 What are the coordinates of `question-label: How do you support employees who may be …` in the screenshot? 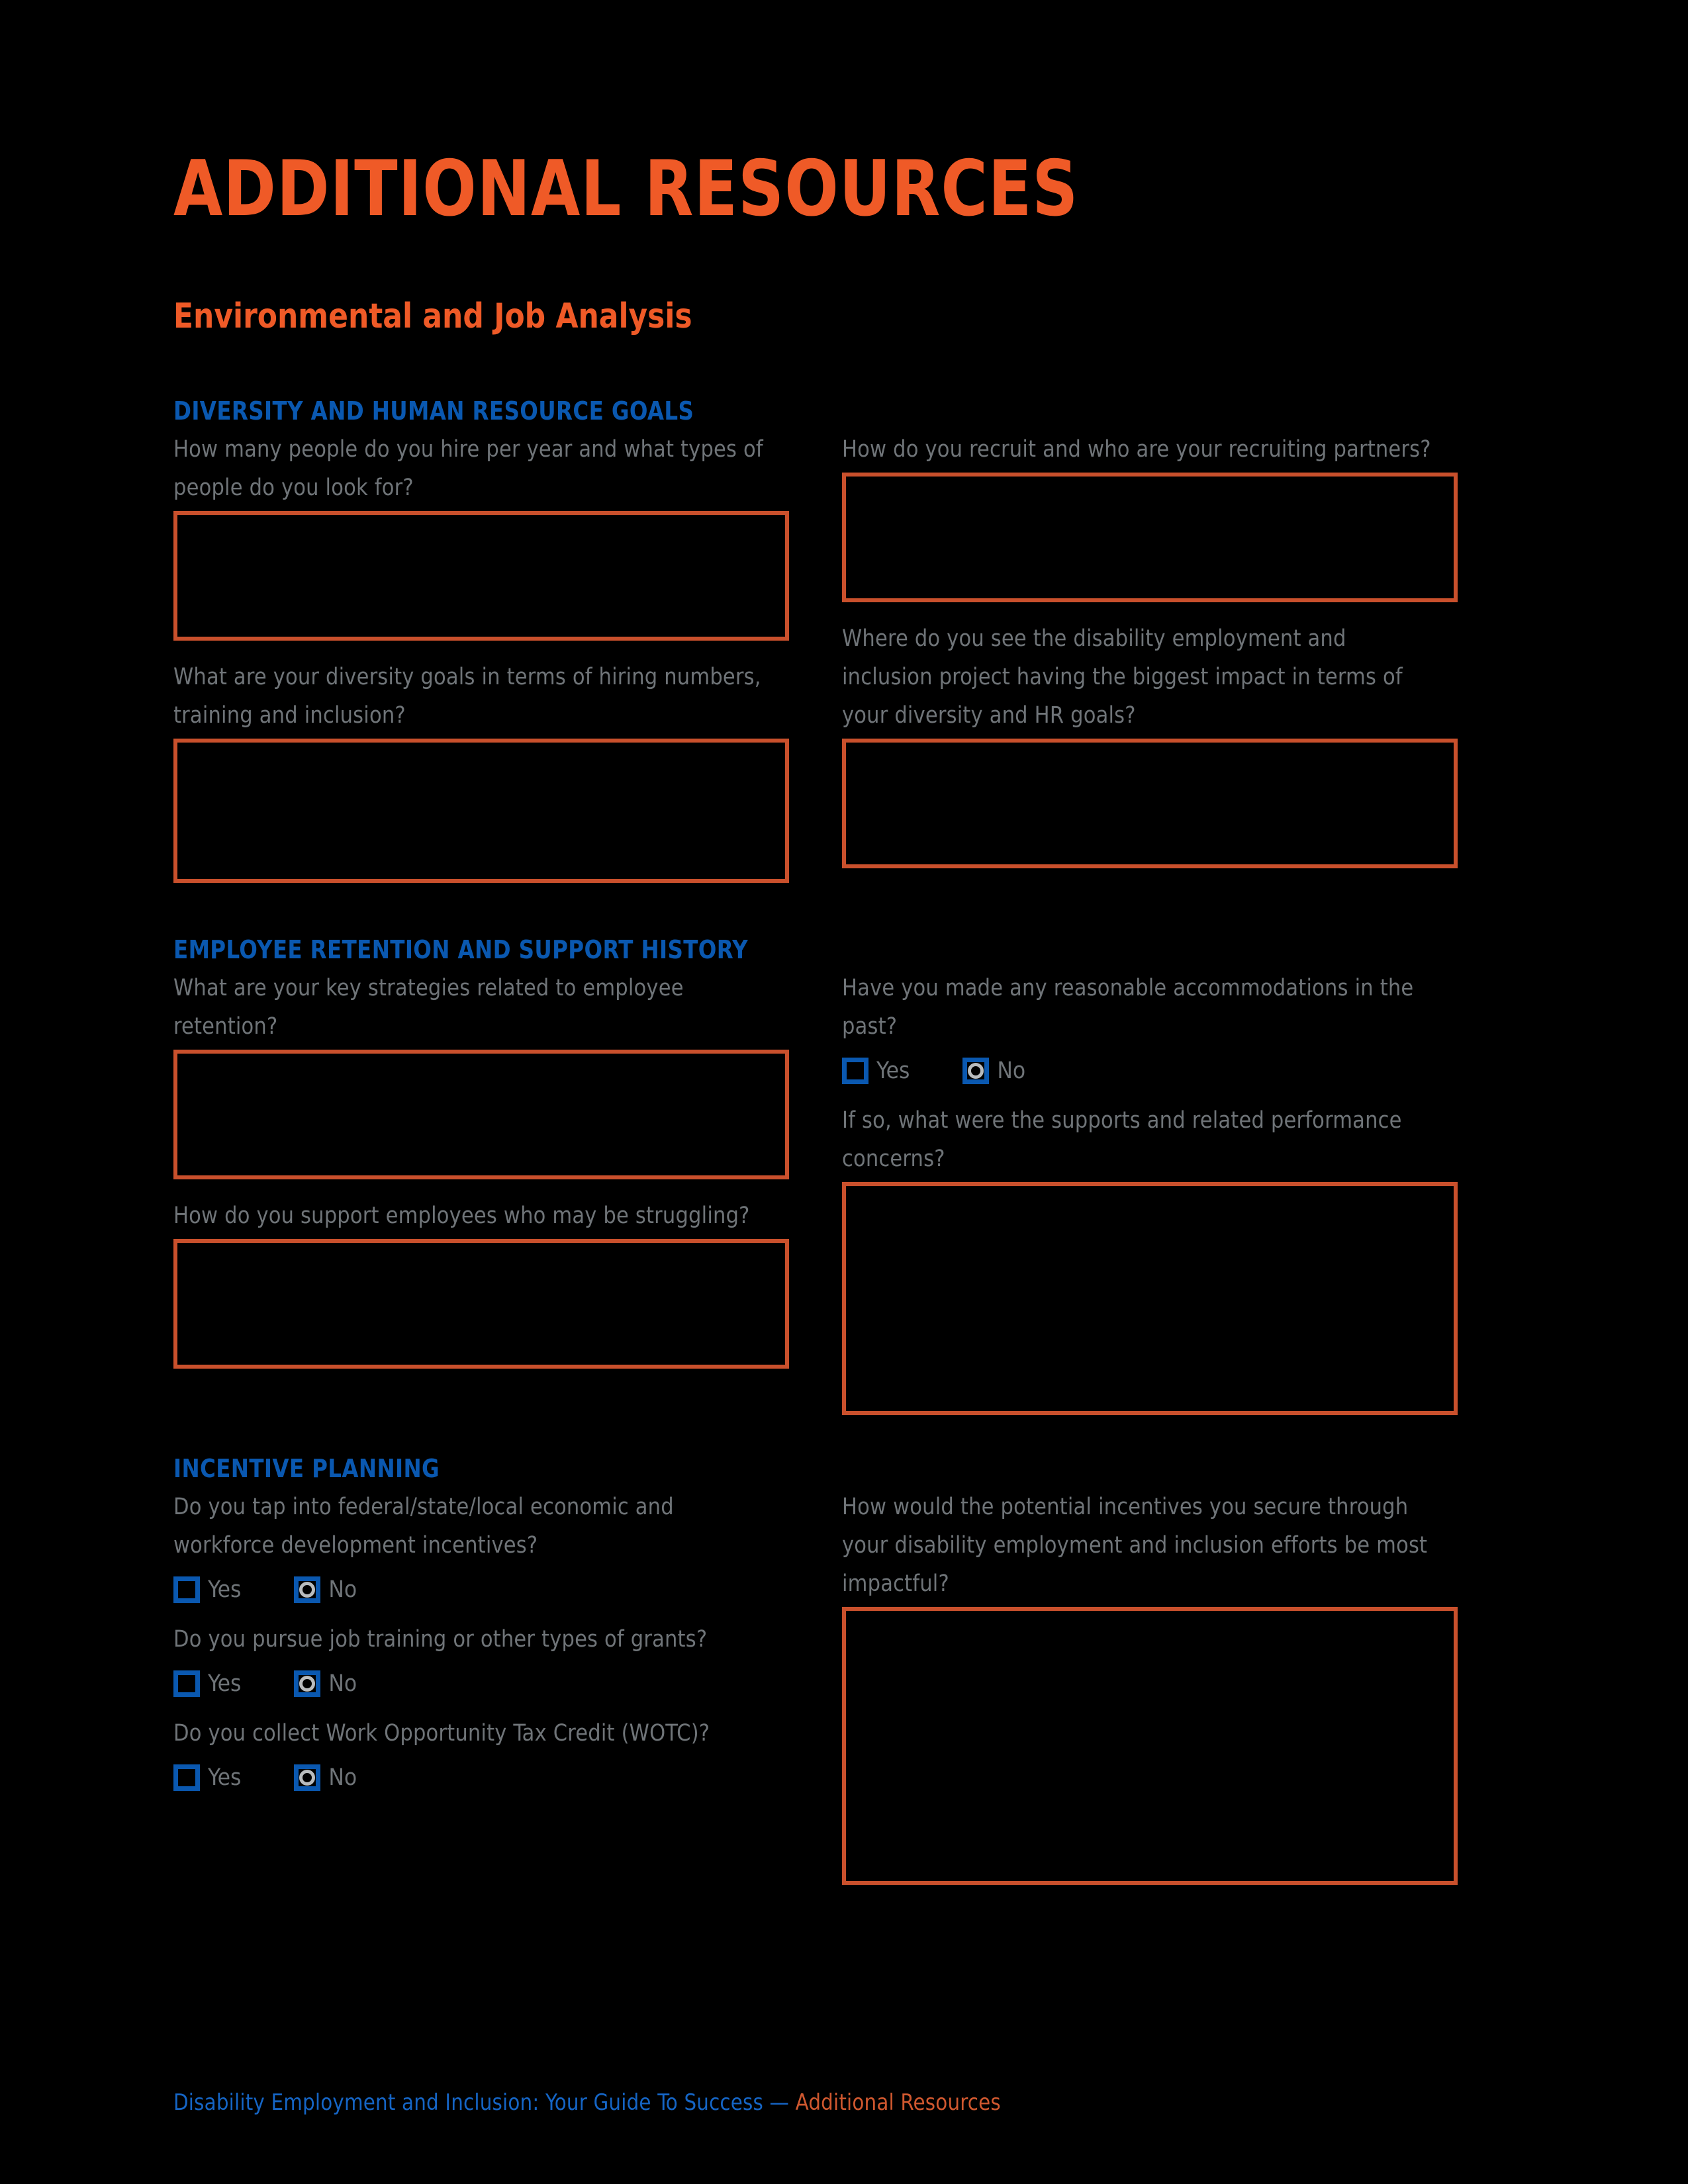 It's located at (461, 1216).